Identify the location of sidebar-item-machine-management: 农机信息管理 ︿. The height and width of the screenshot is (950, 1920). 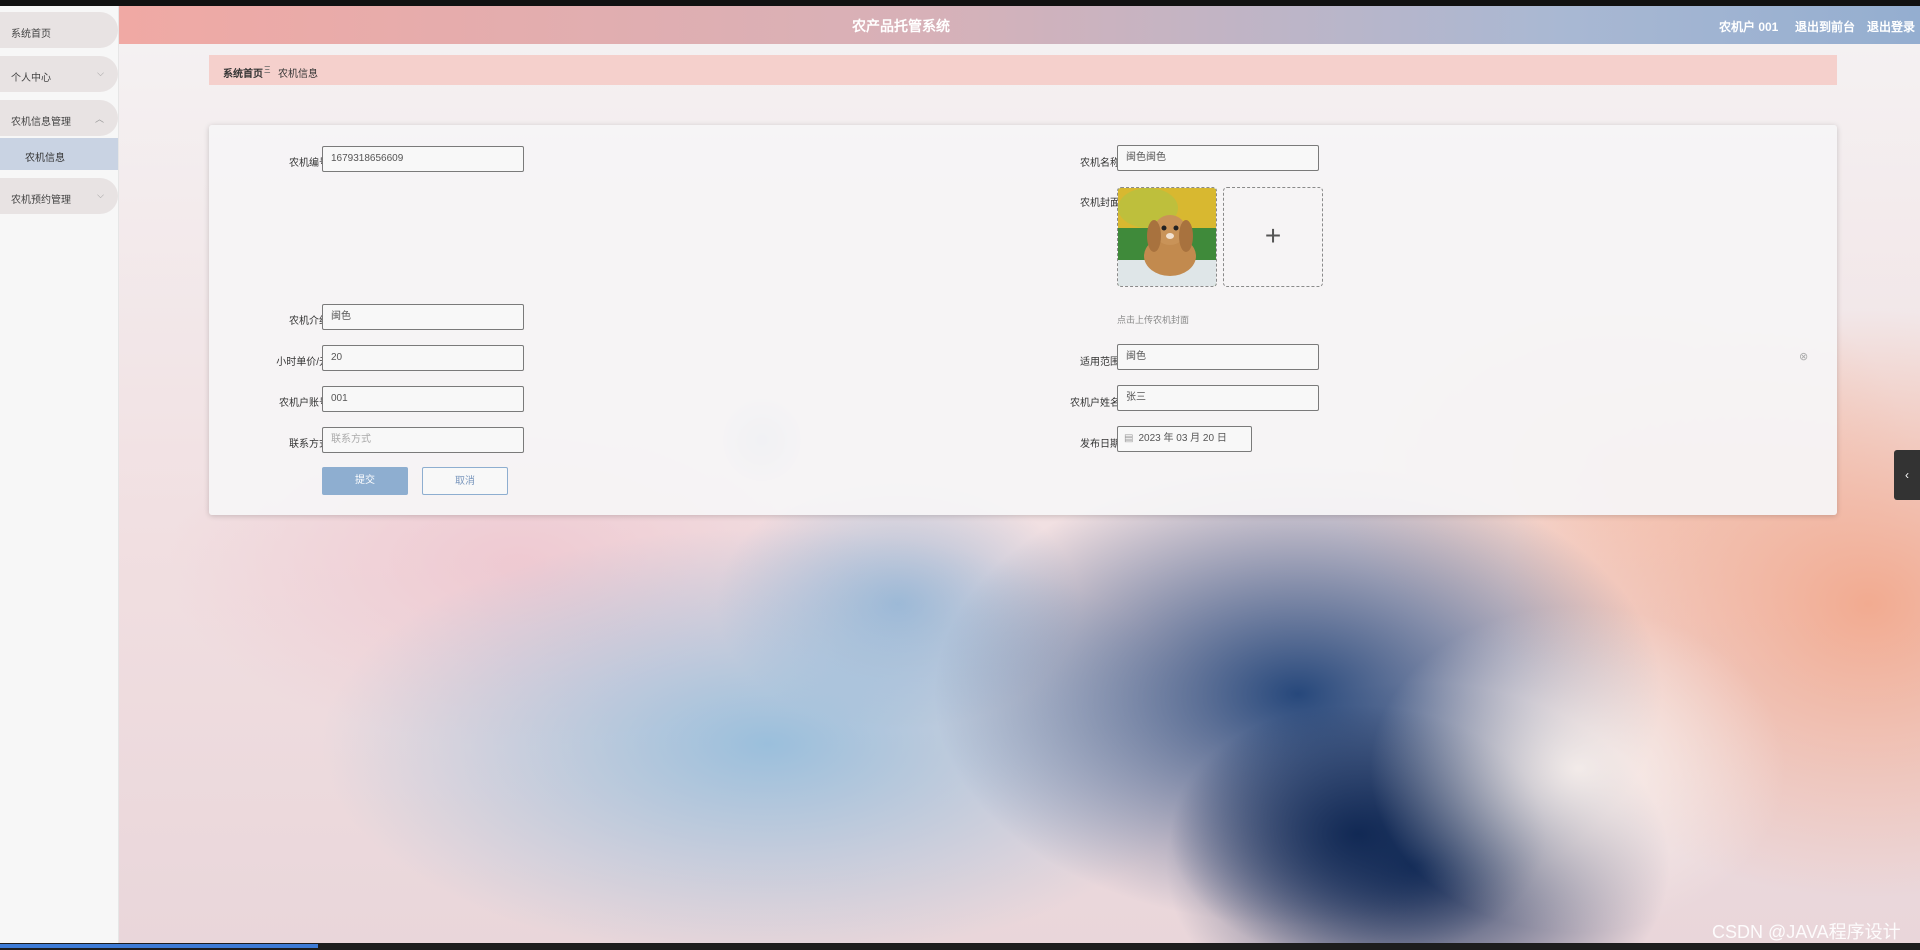
(59, 118).